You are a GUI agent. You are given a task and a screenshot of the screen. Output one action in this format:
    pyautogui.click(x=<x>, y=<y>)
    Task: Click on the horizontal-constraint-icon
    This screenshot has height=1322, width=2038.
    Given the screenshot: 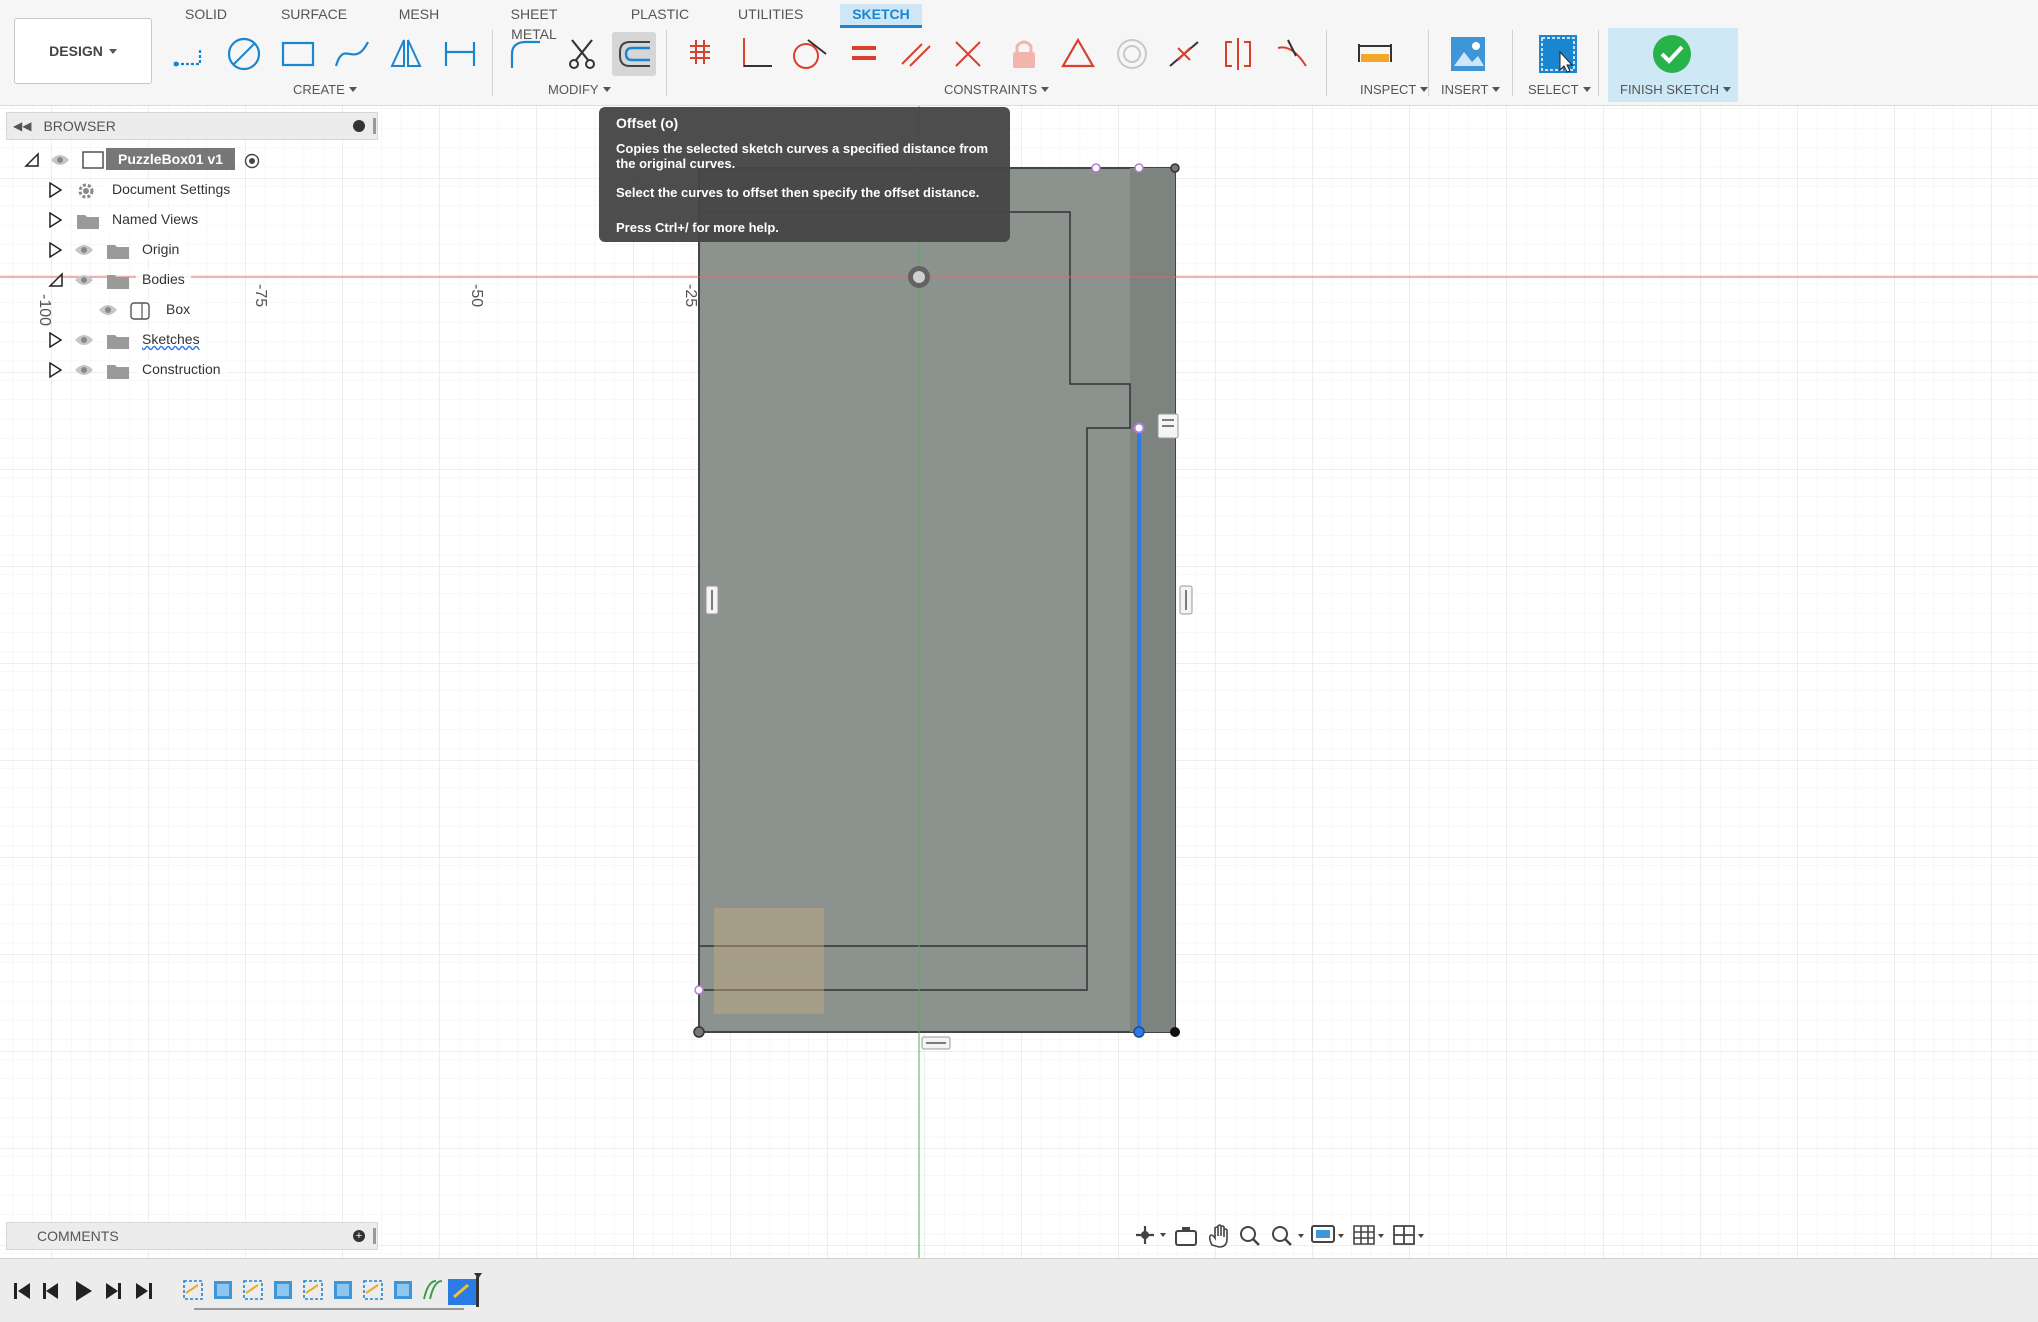 What is the action you would take?
    pyautogui.click(x=936, y=1043)
    